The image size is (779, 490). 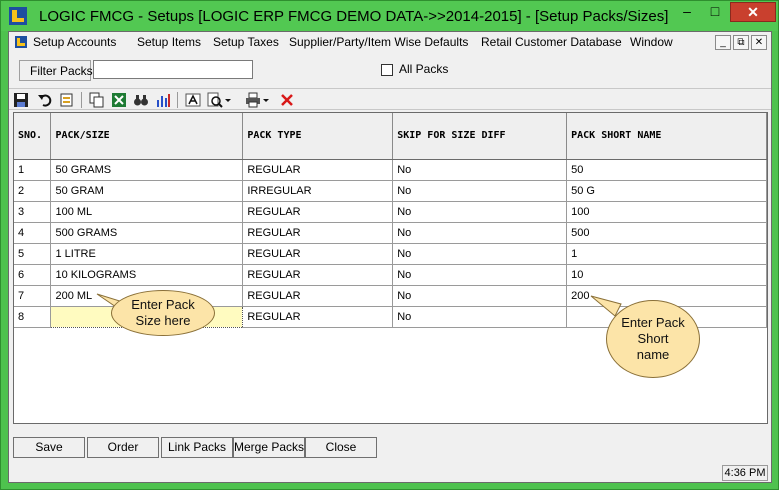 What do you see at coordinates (666, 233) in the screenshot?
I see `cell-pack-short-name: 500` at bounding box center [666, 233].